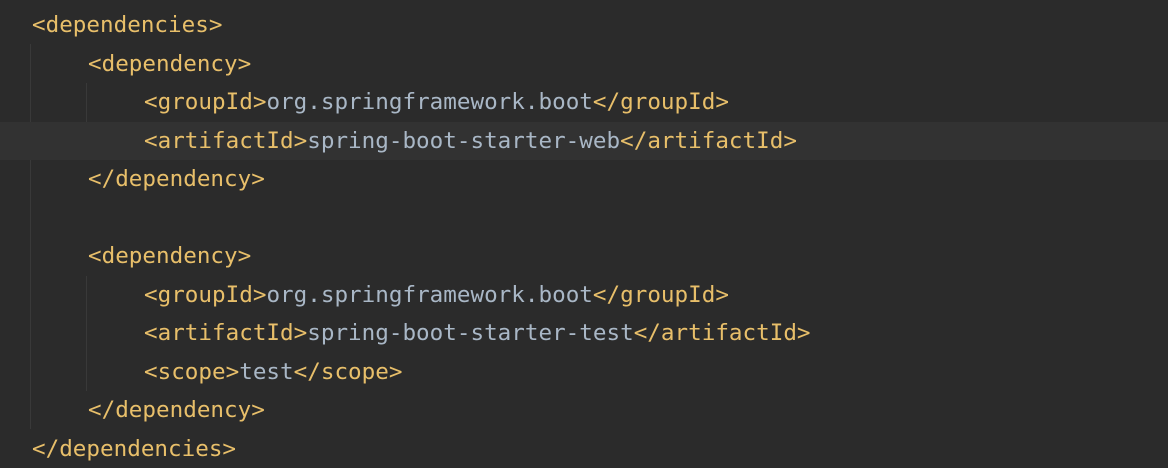  I want to click on xml-text: spring-boot-starter-test, so click(470, 333).